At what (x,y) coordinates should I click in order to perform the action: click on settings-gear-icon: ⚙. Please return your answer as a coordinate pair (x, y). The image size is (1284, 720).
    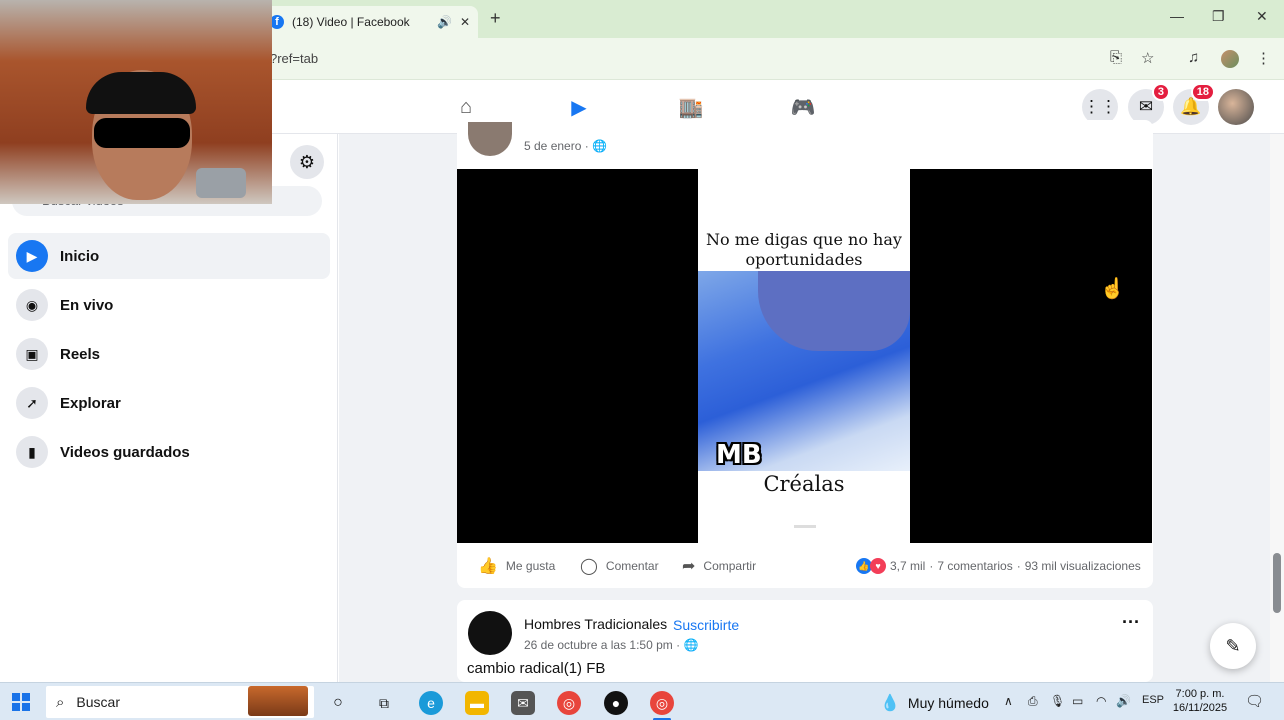
    Looking at the image, I should click on (307, 162).